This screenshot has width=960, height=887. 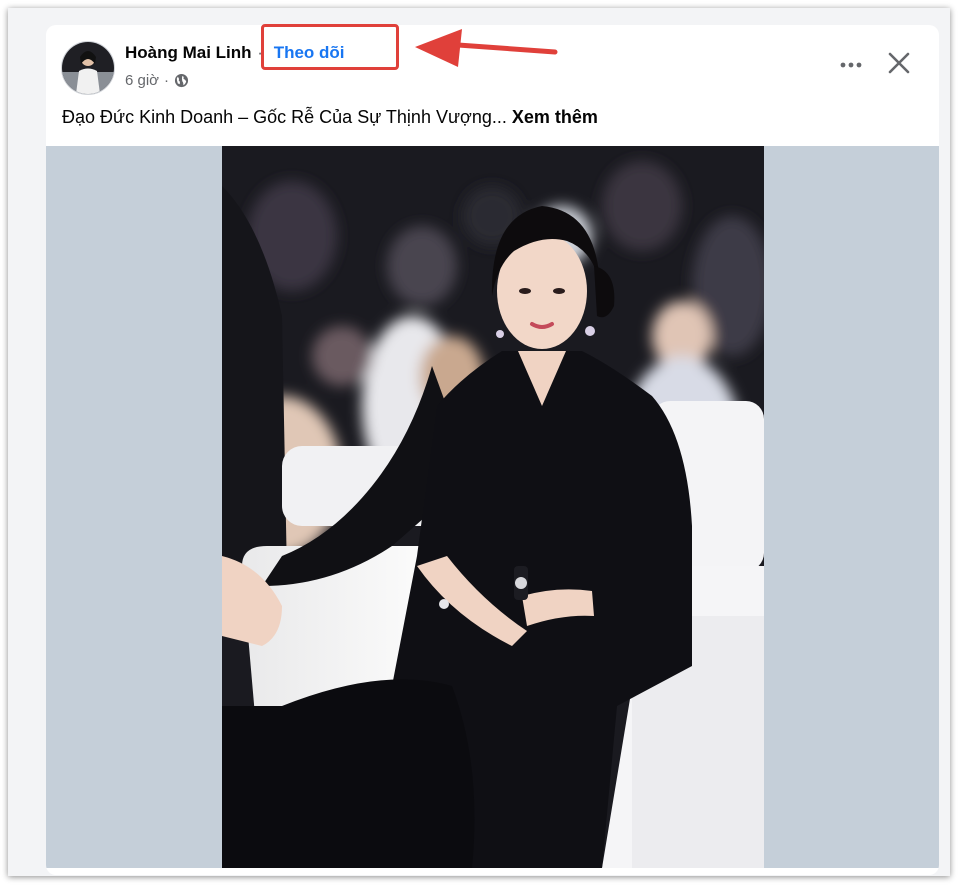 What do you see at coordinates (492, 70) in the screenshot?
I see `post-header: Hoàng Mai Linh · Theo dõi 6 giờ ·` at bounding box center [492, 70].